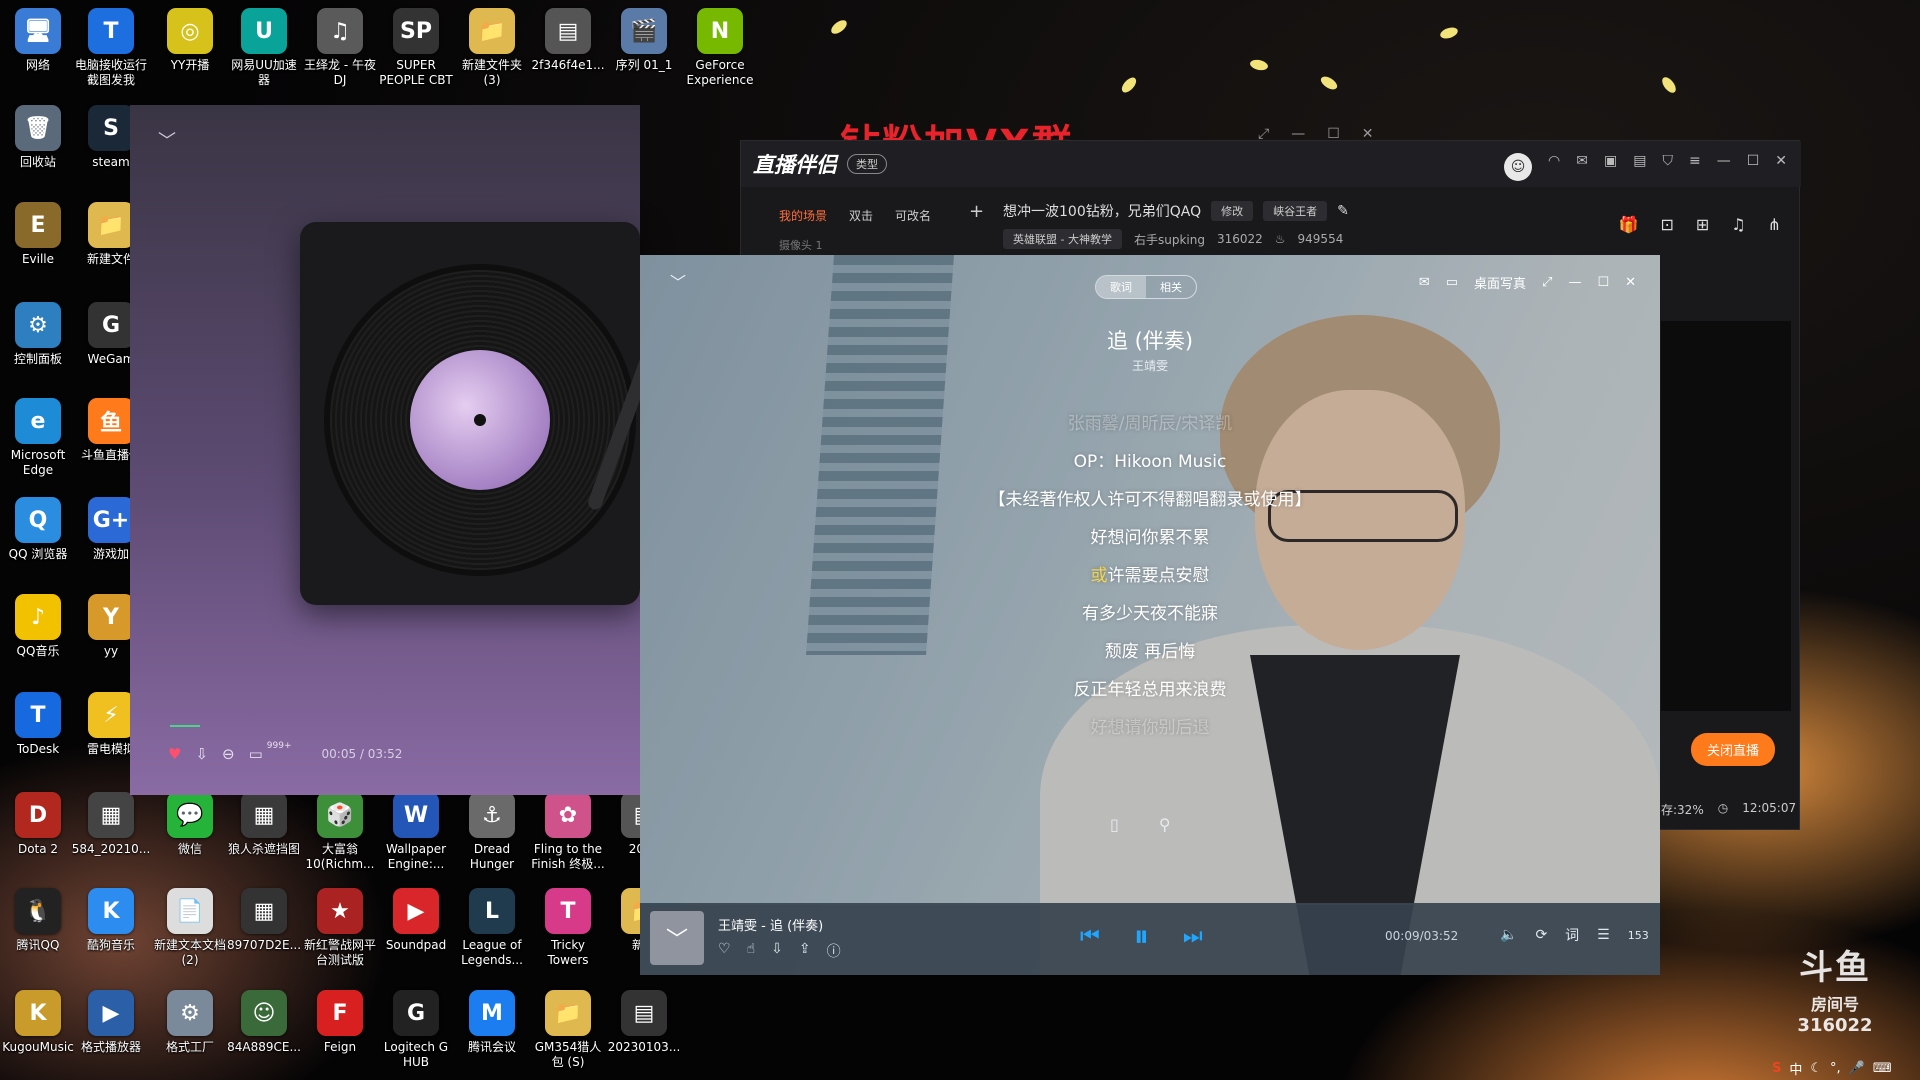  What do you see at coordinates (1603, 935) in the screenshot?
I see `playlist-icon: ☰` at bounding box center [1603, 935].